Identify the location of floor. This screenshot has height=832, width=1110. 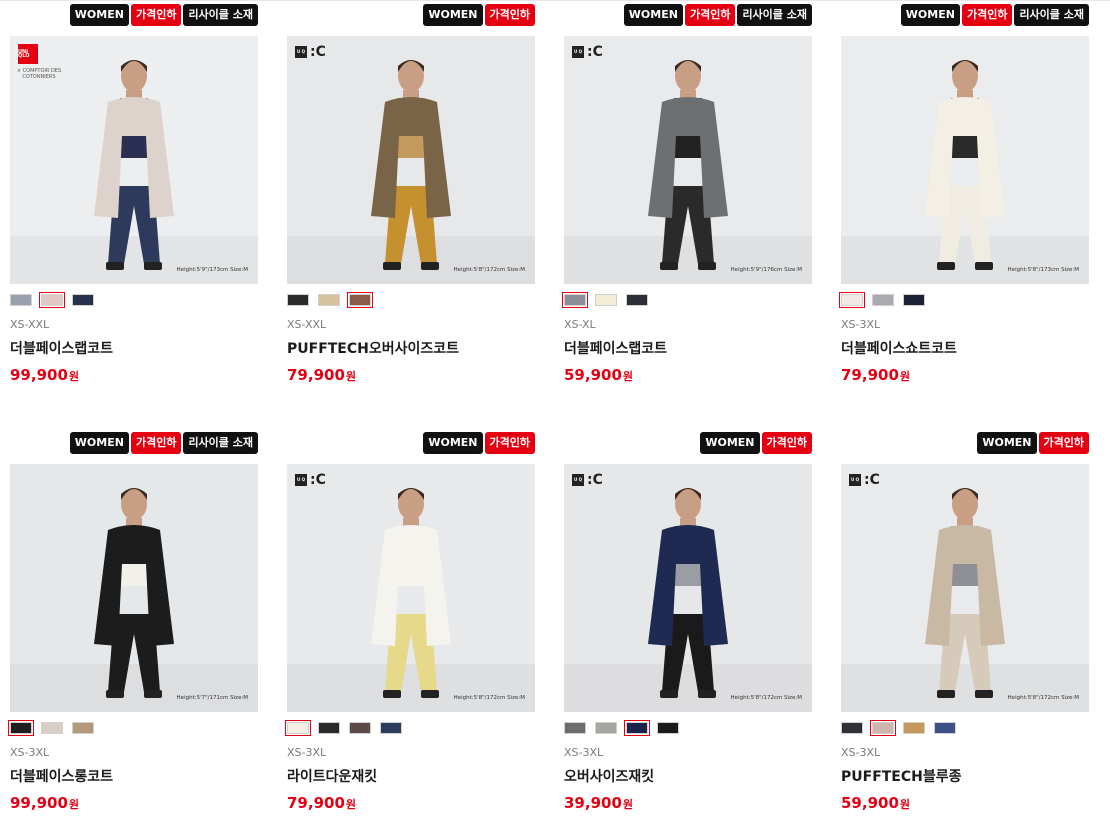
(965, 688).